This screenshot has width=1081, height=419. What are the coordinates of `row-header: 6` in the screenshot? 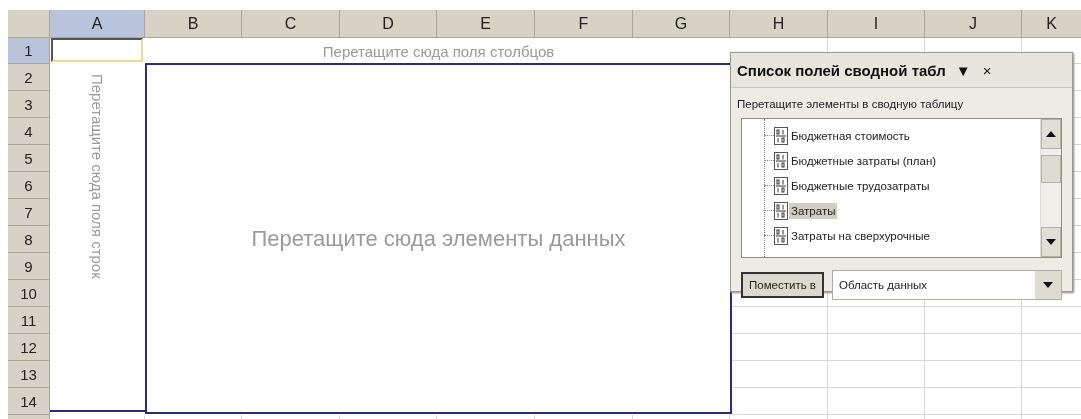 It's located at (29, 185).